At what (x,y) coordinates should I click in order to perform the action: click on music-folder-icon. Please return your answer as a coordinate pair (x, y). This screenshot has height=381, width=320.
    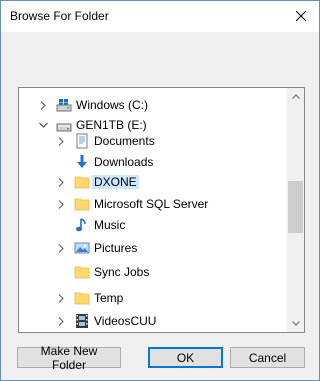
    Looking at the image, I should click on (82, 225).